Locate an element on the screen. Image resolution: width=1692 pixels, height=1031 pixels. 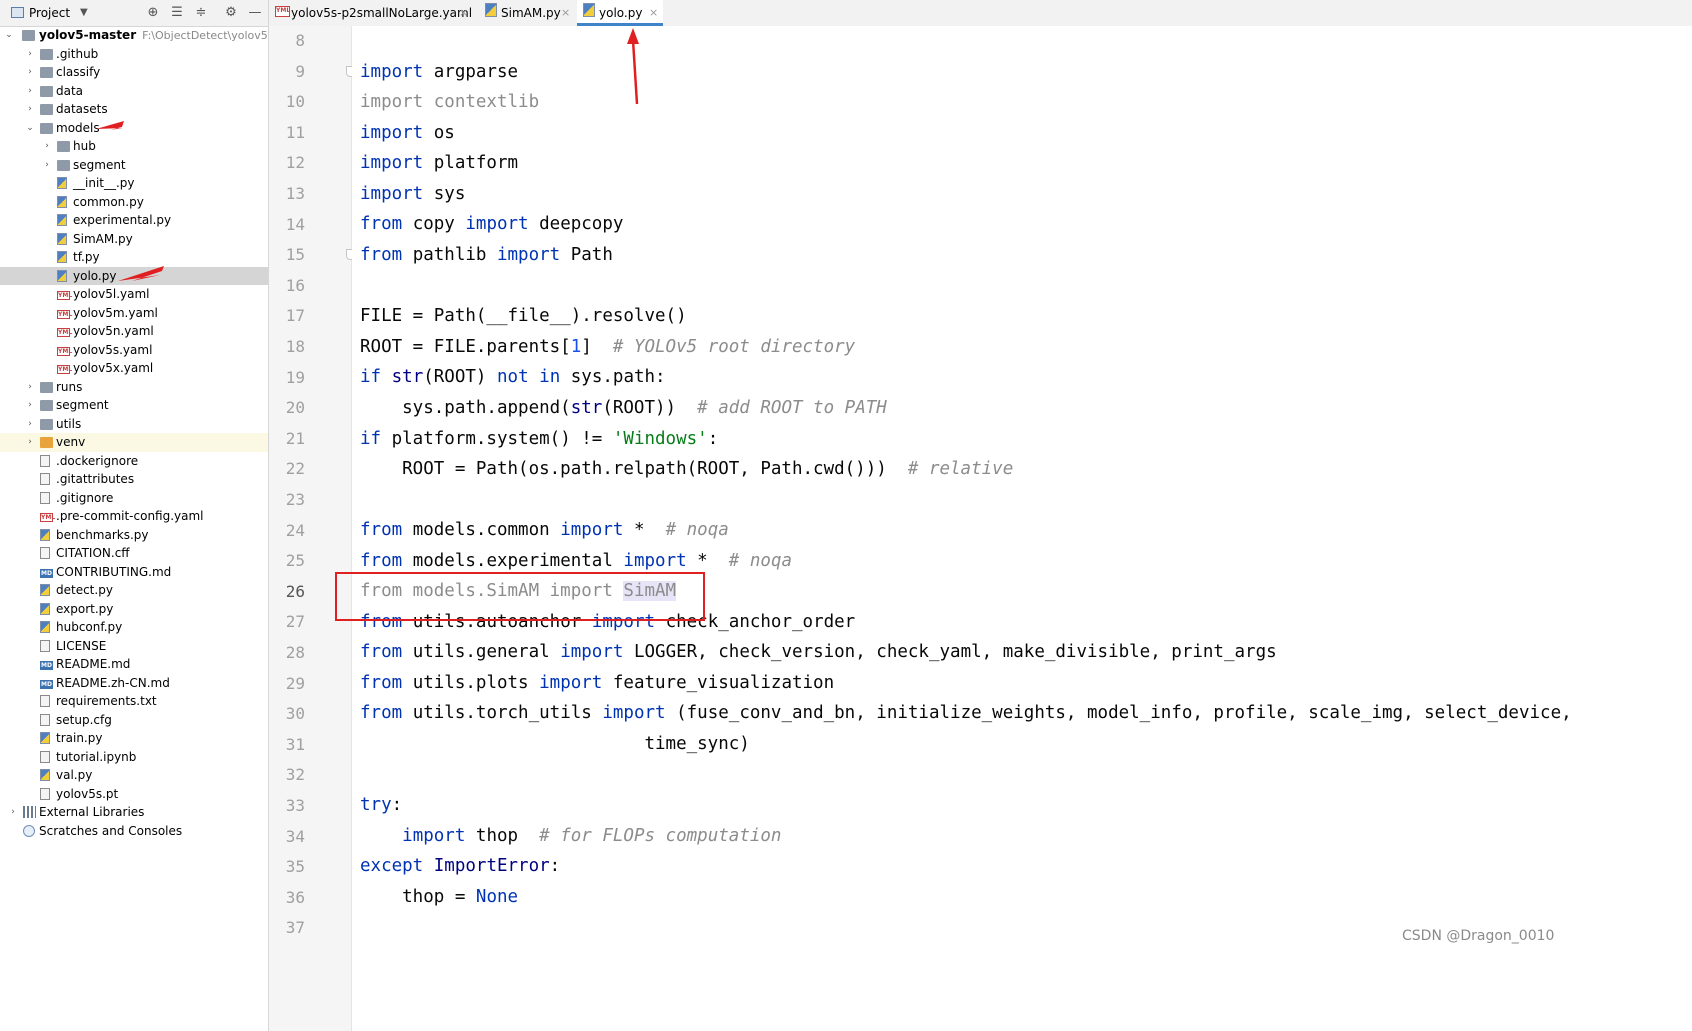
locate-icon: ⊕ is located at coordinates (153, 13).